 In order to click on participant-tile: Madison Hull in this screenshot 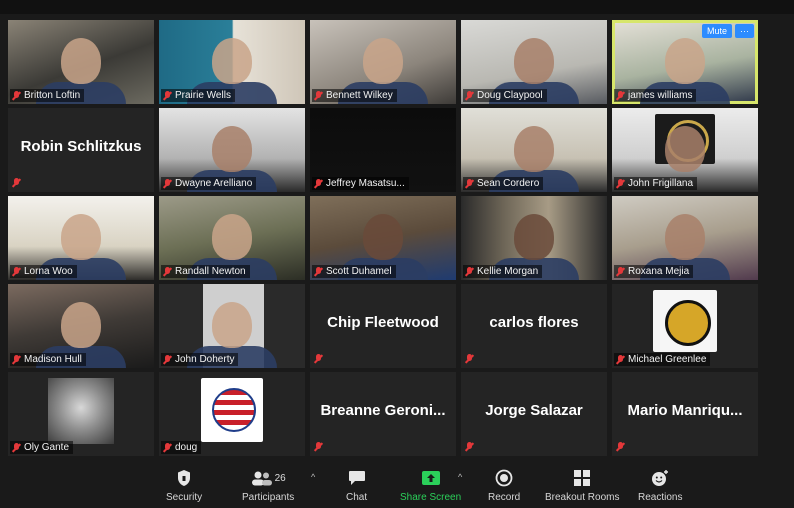, I will do `click(81, 326)`.